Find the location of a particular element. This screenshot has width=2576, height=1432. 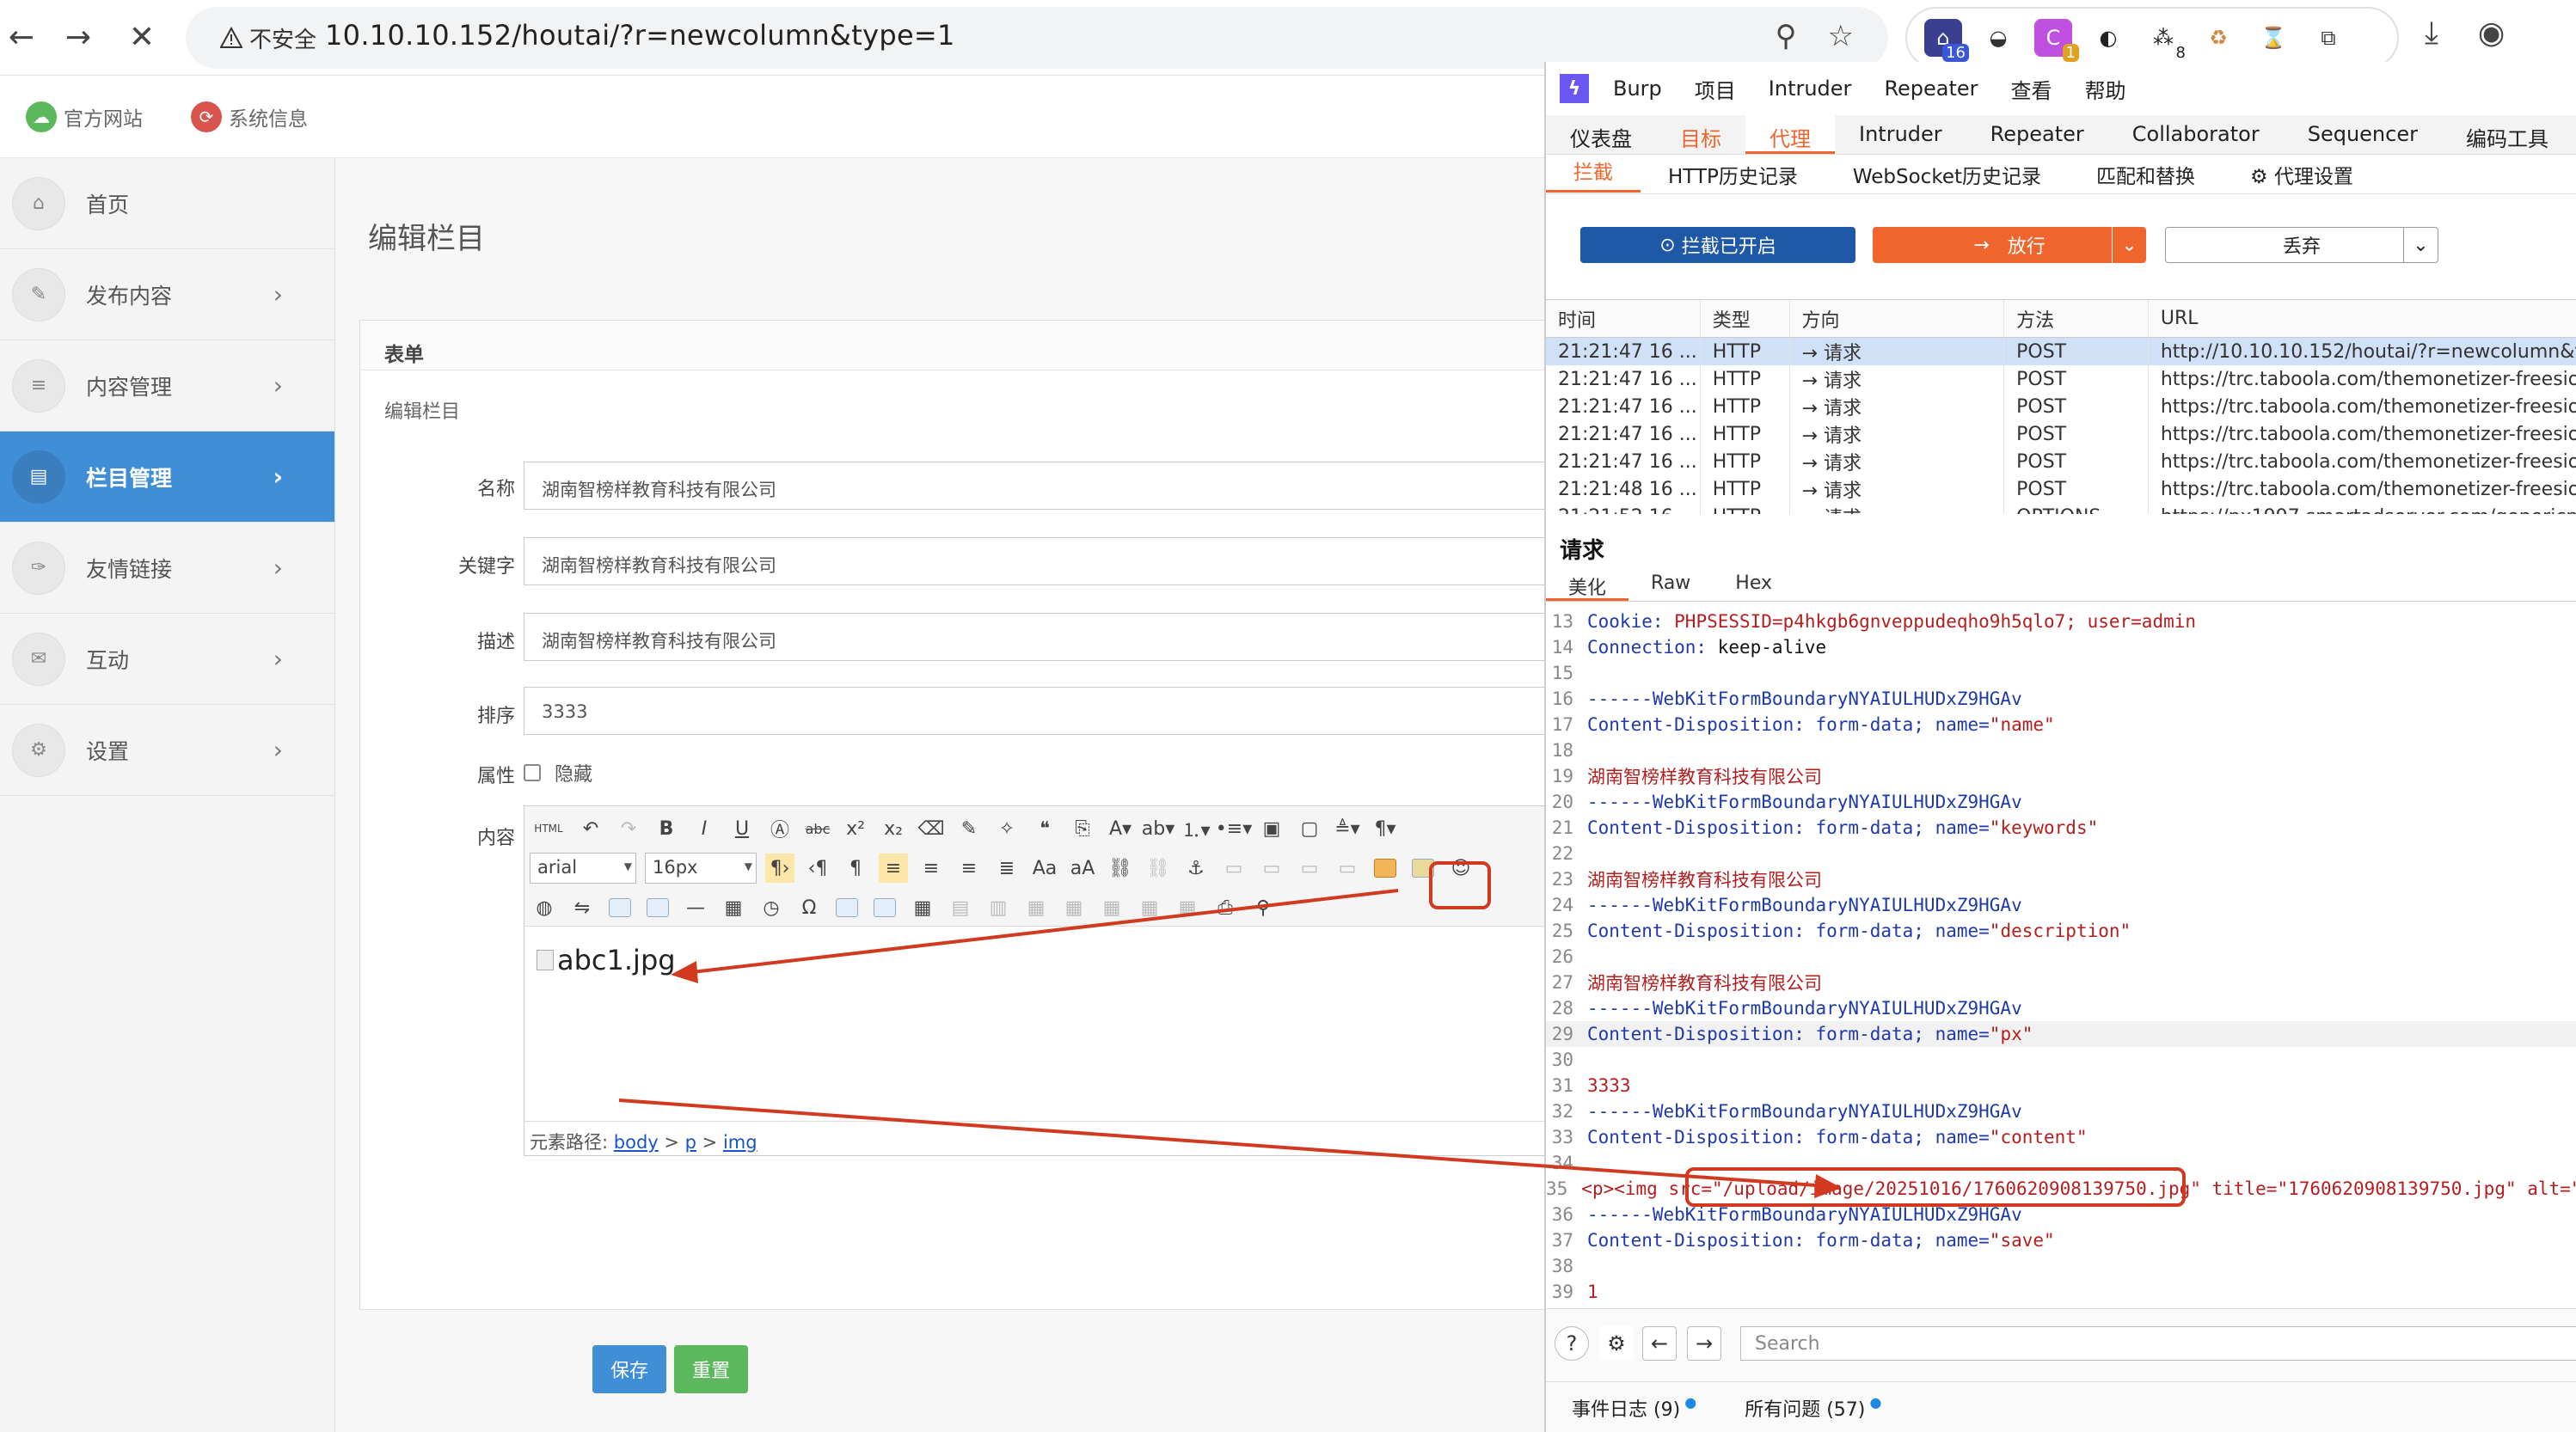

editor-content: abc1.jpg is located at coordinates (606, 960).